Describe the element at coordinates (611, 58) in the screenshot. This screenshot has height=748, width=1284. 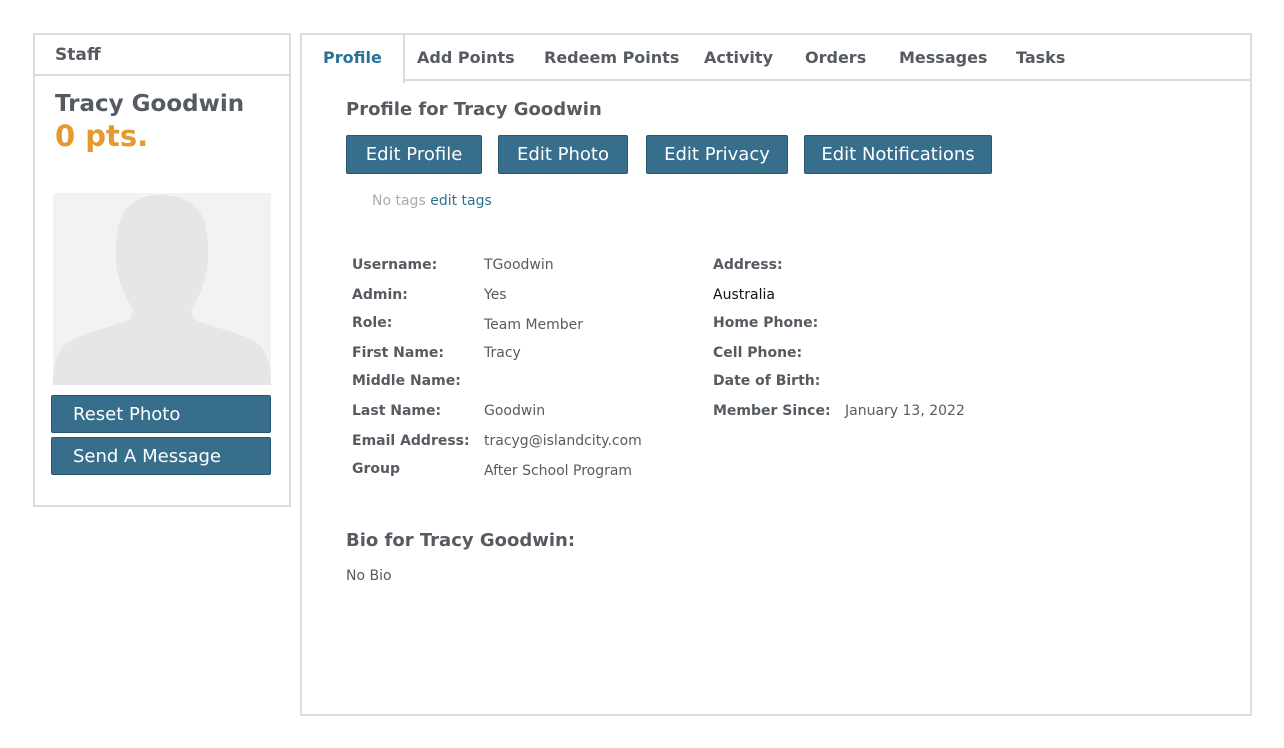
I see `tab-redeem-points: Redeem Points` at that location.